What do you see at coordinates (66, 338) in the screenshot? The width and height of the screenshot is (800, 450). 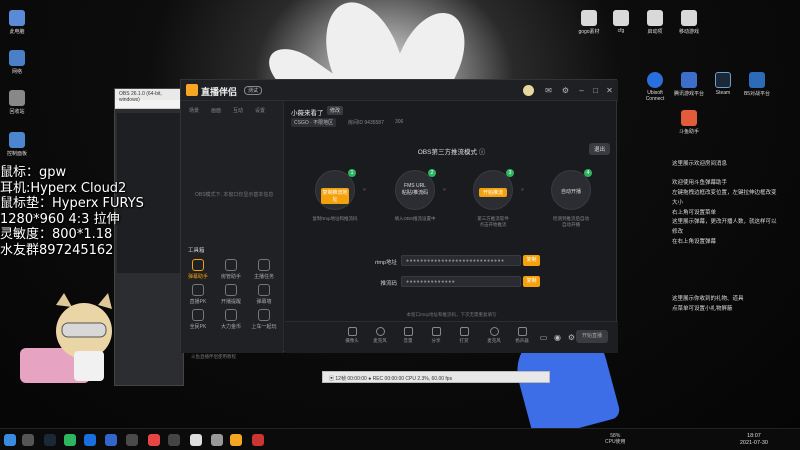 I see `vtuber-avatar` at bounding box center [66, 338].